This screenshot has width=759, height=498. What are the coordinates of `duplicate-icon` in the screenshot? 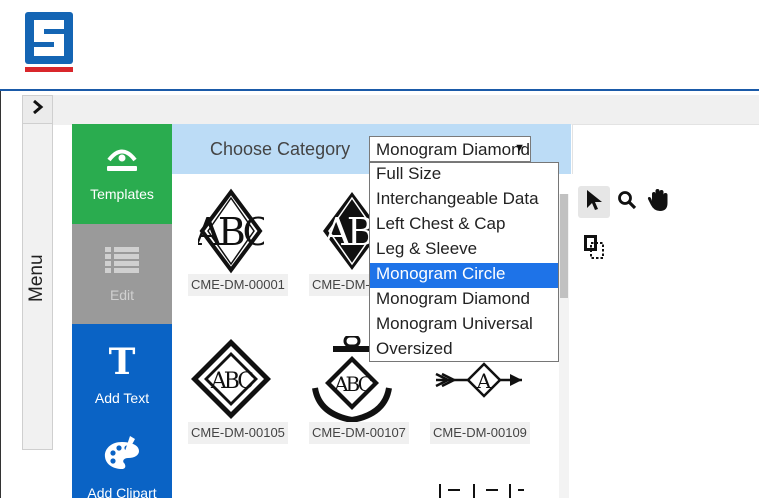 It's located at (594, 249).